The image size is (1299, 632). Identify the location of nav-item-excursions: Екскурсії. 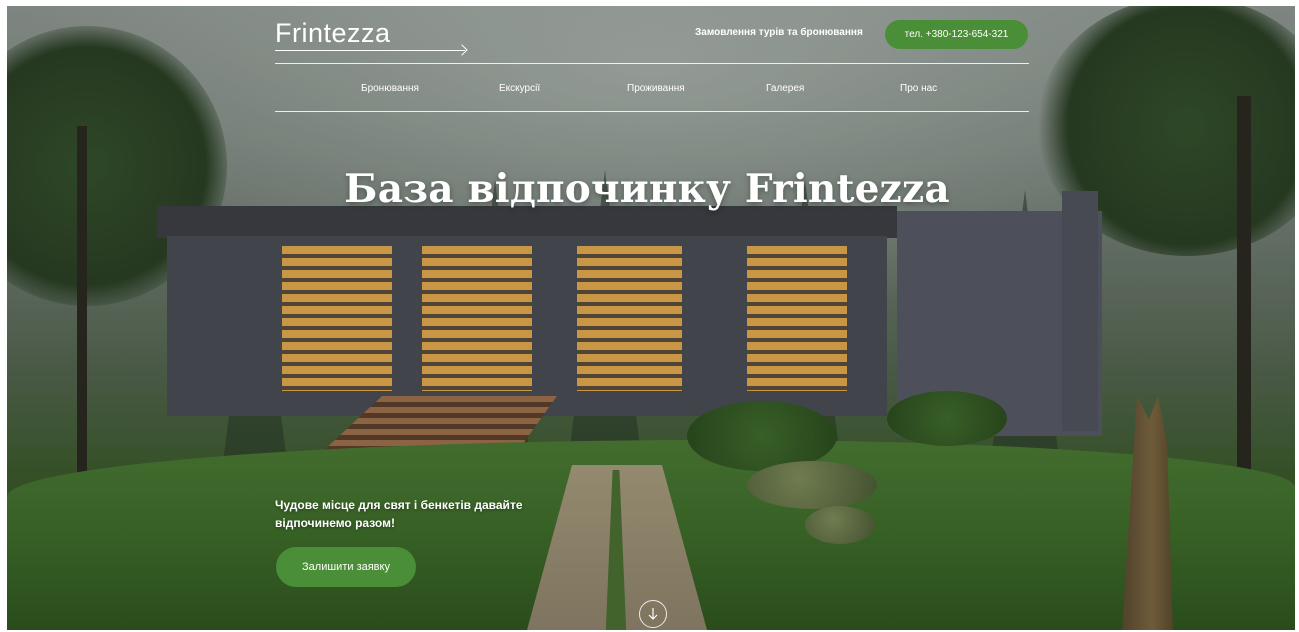
(519, 88).